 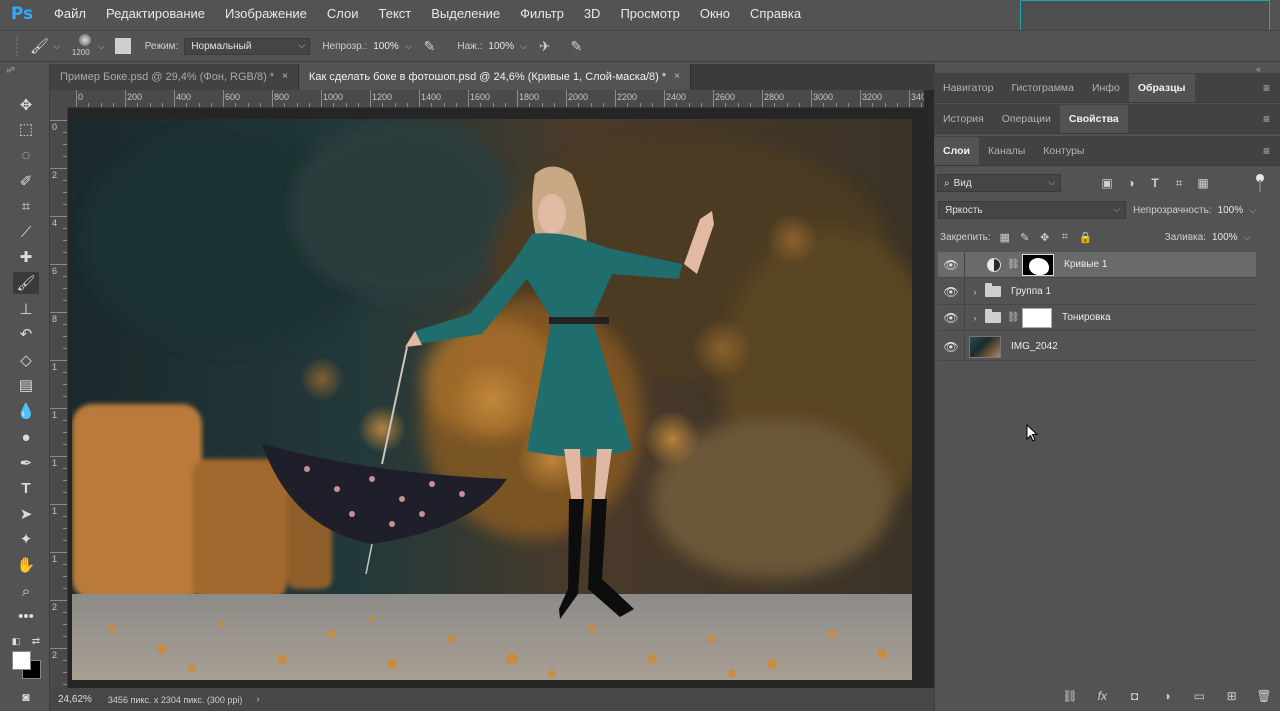 What do you see at coordinates (408, 46) in the screenshot?
I see `opacity-dropdown-icon: ⌵` at bounding box center [408, 46].